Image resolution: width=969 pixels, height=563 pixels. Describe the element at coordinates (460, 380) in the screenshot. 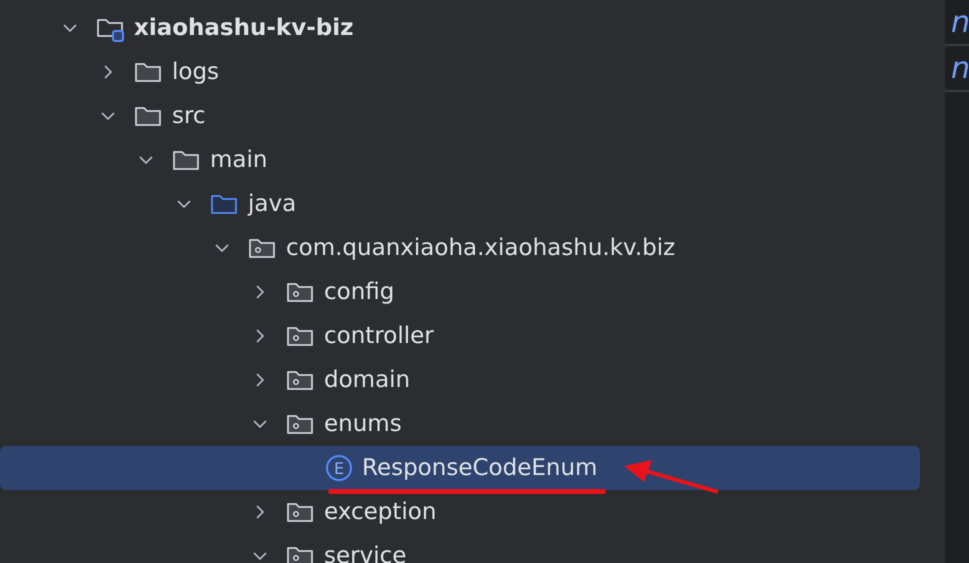

I see `tree-row: domain` at that location.